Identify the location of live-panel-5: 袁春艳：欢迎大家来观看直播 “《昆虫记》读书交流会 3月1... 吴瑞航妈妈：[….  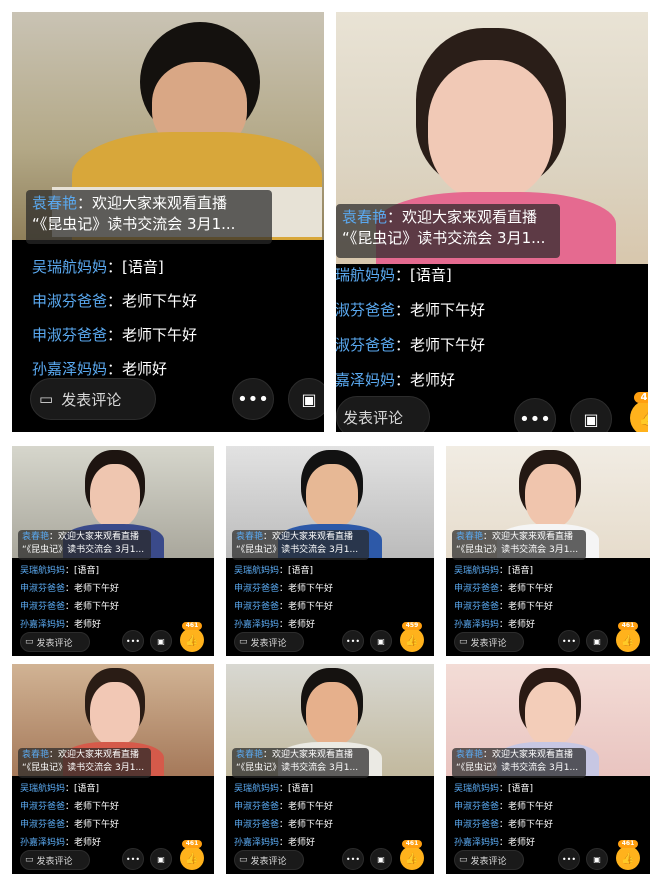
(548, 551).